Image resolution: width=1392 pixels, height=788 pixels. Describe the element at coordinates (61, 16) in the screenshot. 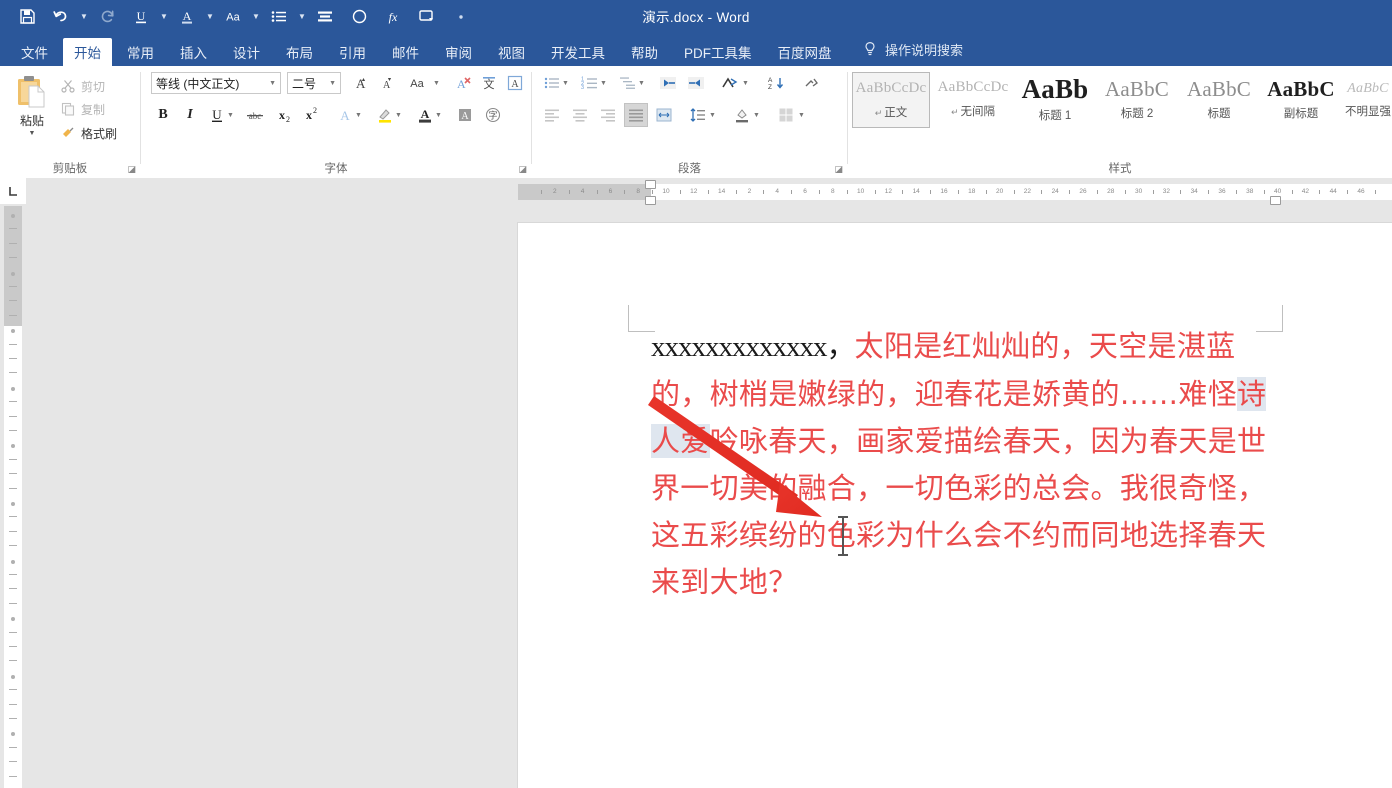

I see `undo-icon` at that location.